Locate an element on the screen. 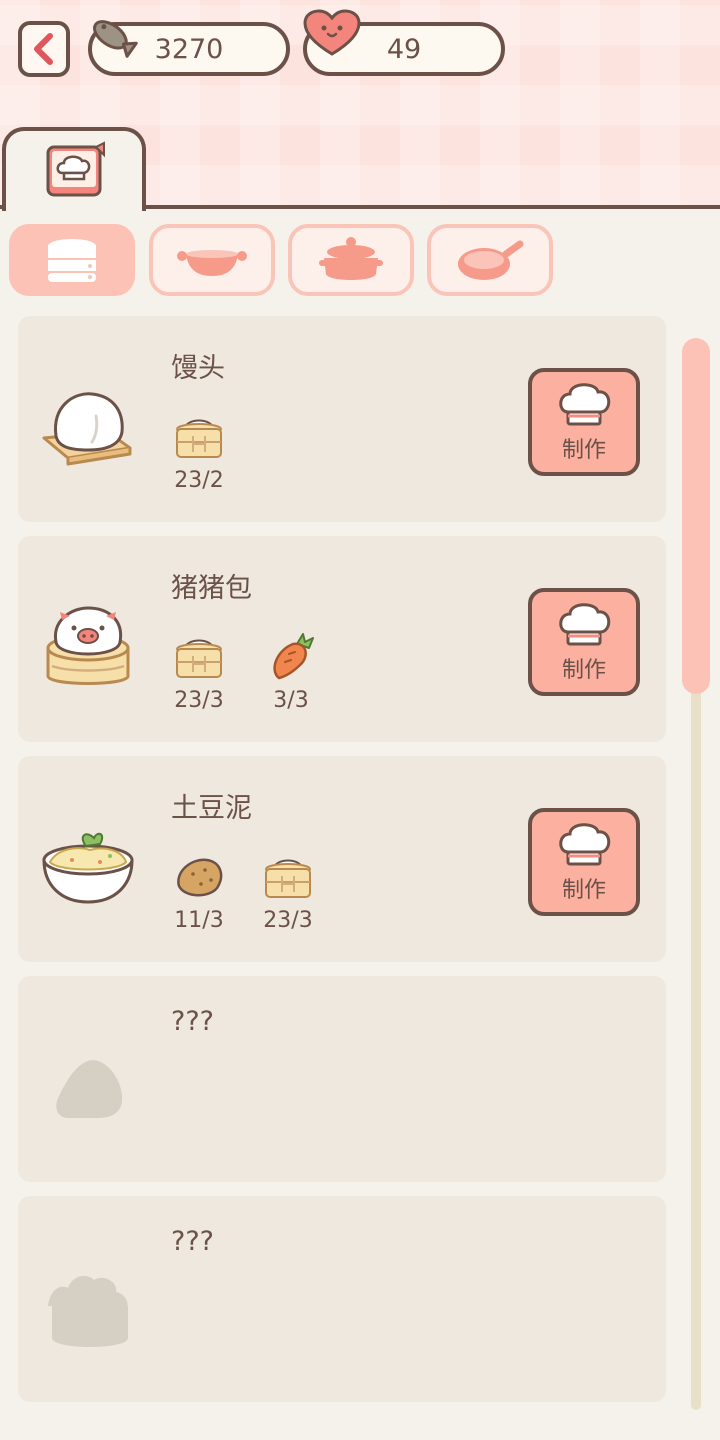 The image size is (720, 1440). ingredient-count: 23/2 is located at coordinates (199, 480).